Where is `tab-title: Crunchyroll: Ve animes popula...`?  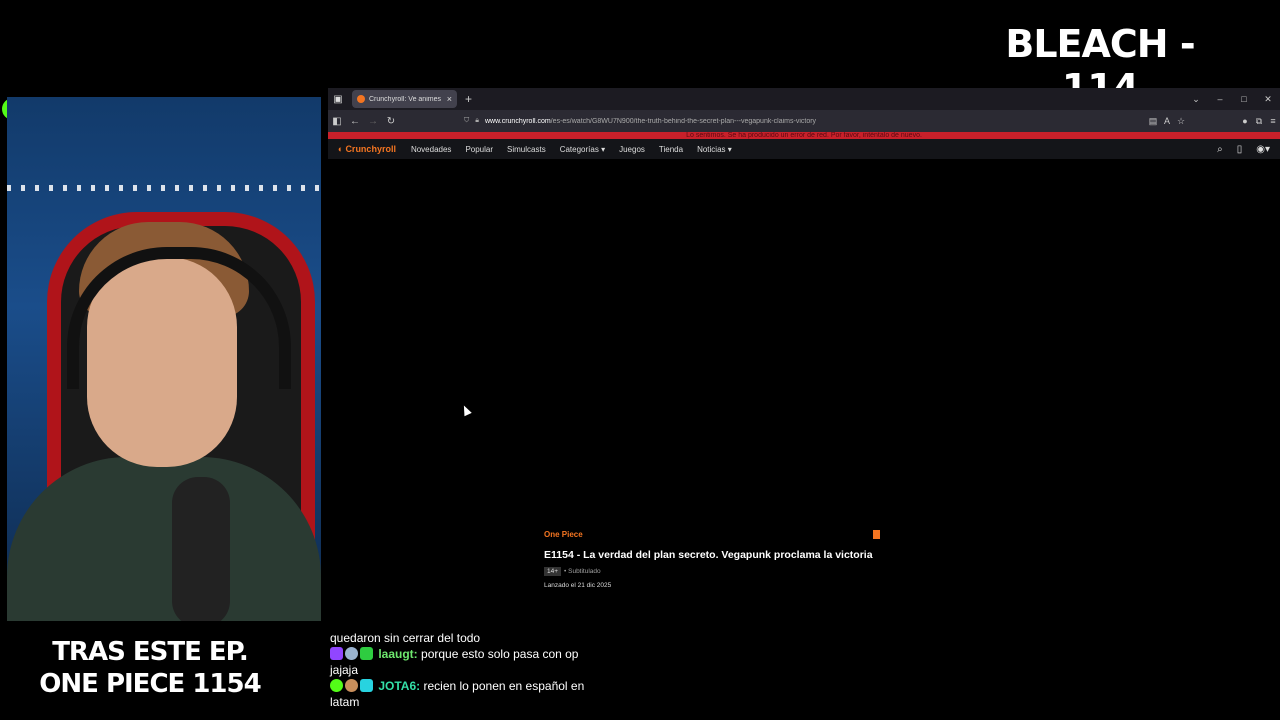
tab-title: Crunchyroll: Ve animes popula... is located at coordinates (406, 99).